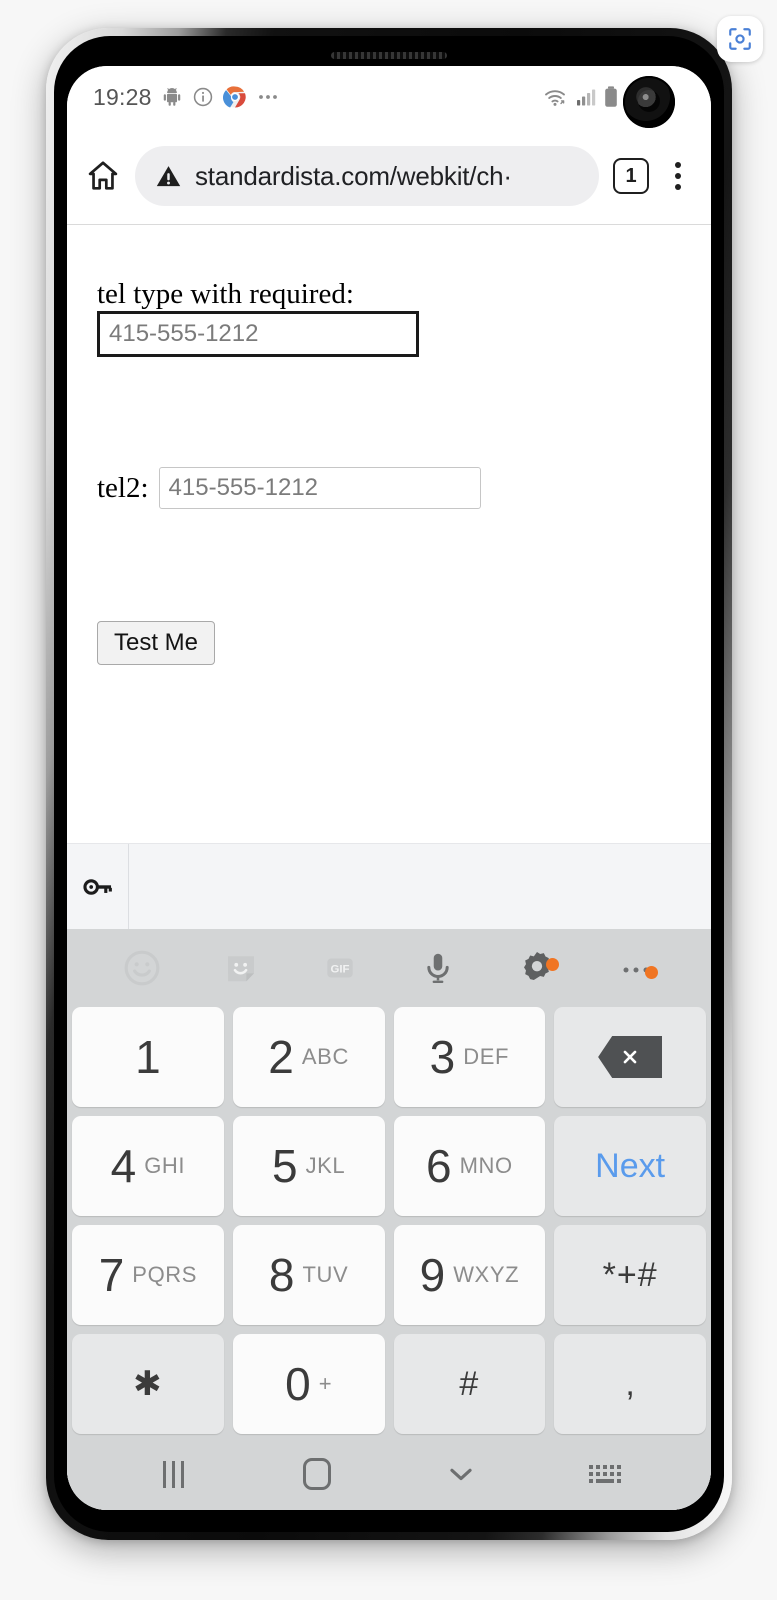 This screenshot has width=777, height=1600. Describe the element at coordinates (439, 1166) in the screenshot. I see `key-digit-label: 6` at that location.